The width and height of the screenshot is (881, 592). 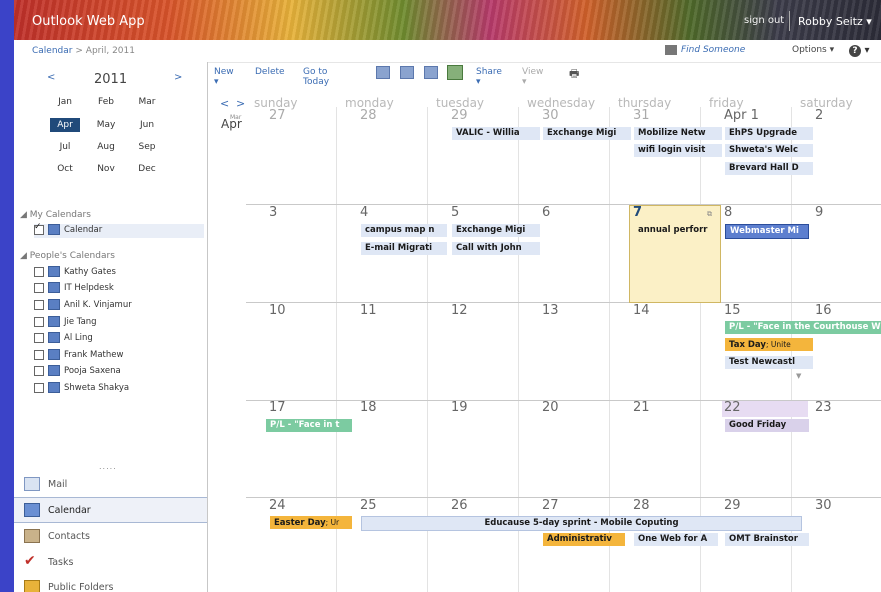 What do you see at coordinates (65, 125) in the screenshot?
I see `month-apr: Apr` at bounding box center [65, 125].